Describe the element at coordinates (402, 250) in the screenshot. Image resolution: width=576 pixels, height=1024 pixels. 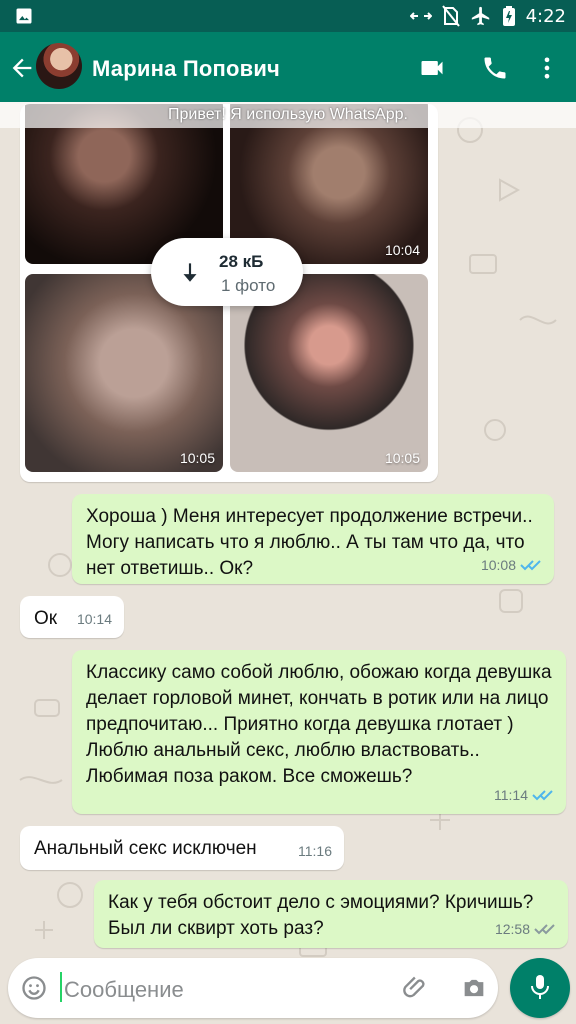
I see `photo-time: 10:04` at that location.